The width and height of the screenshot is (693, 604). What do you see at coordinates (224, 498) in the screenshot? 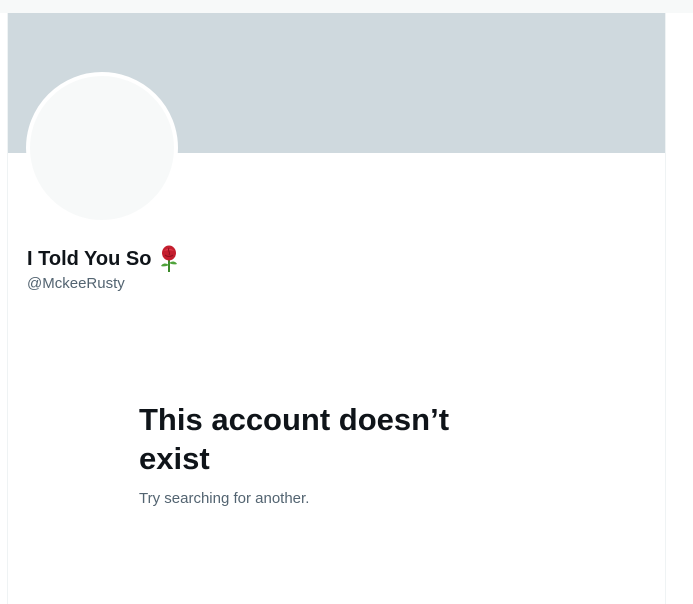
I see `empty-state-subtitle: Try searching for another.` at bounding box center [224, 498].